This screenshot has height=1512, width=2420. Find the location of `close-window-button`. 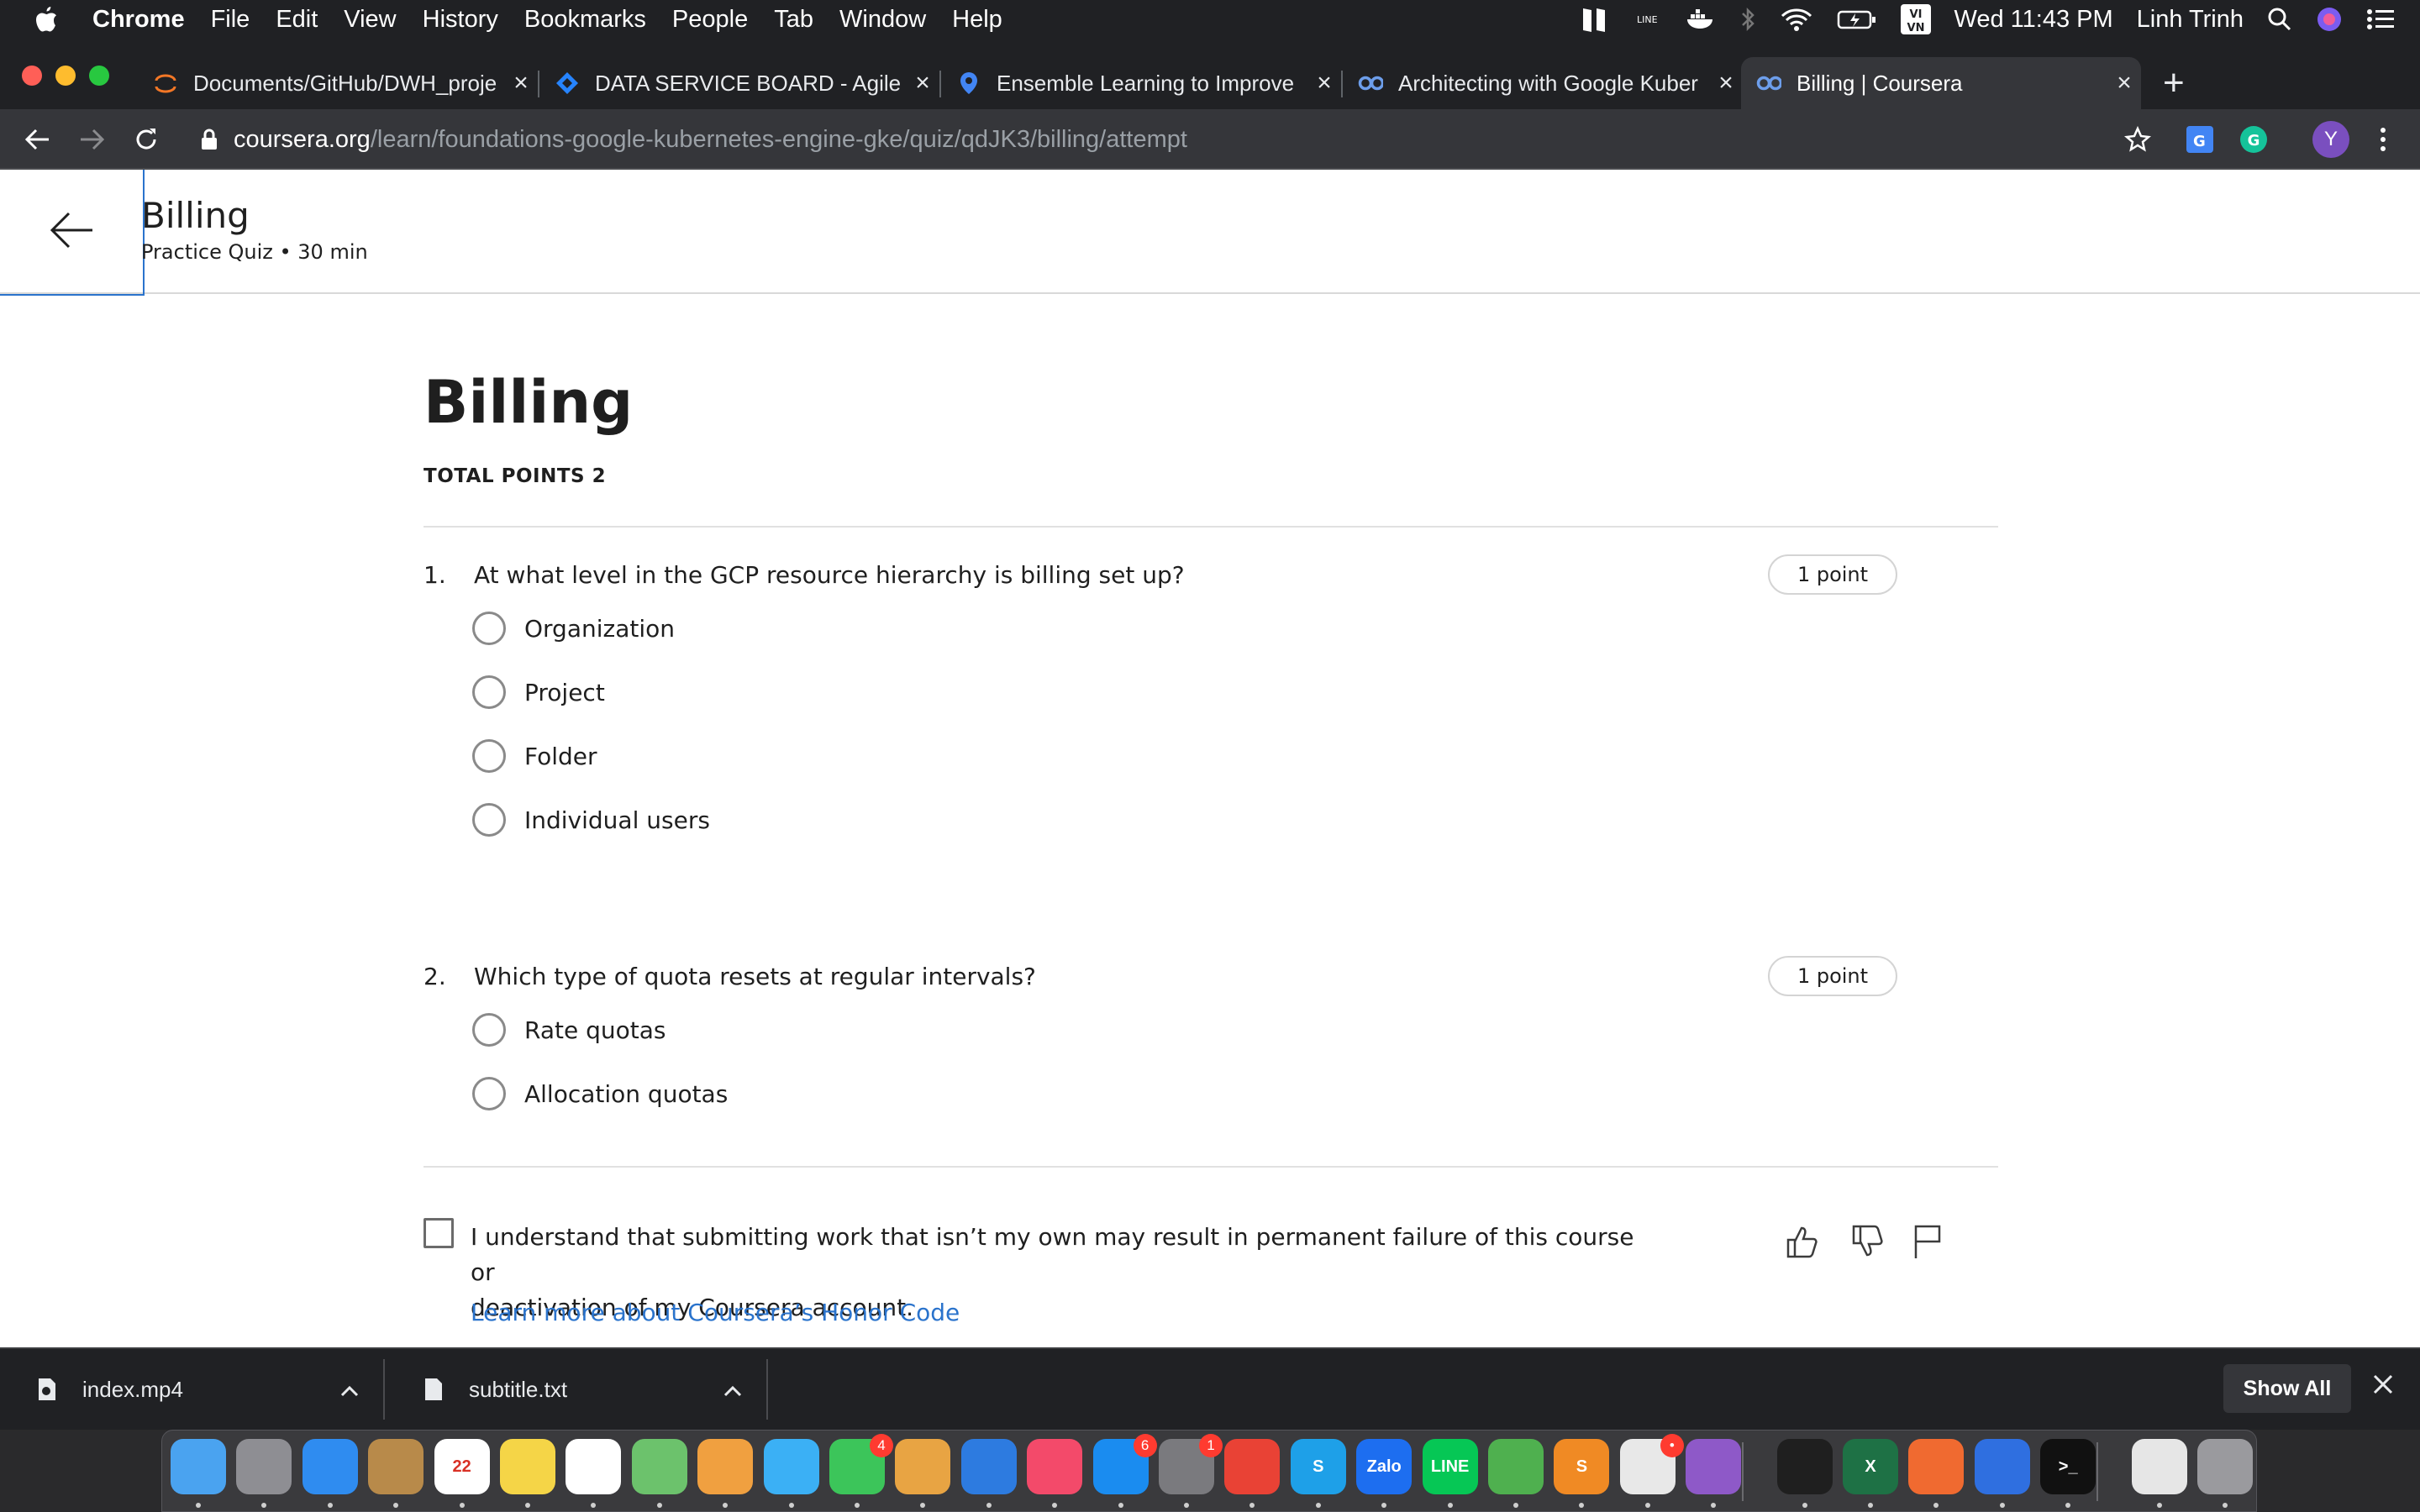

close-window-button is located at coordinates (32, 76).